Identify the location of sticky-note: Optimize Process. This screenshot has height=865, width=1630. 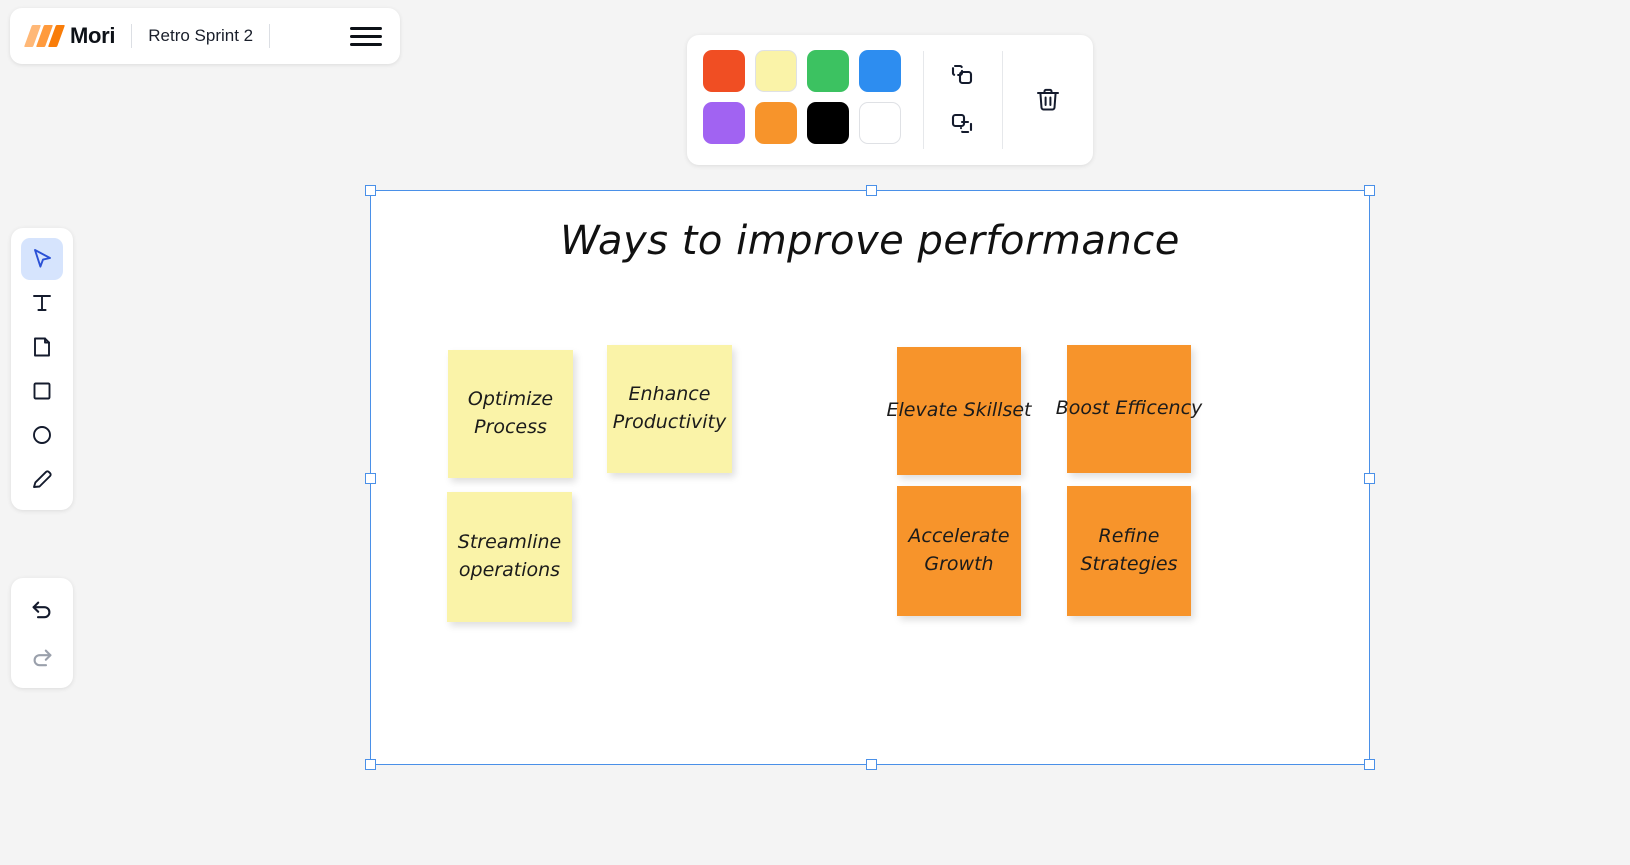
(510, 414).